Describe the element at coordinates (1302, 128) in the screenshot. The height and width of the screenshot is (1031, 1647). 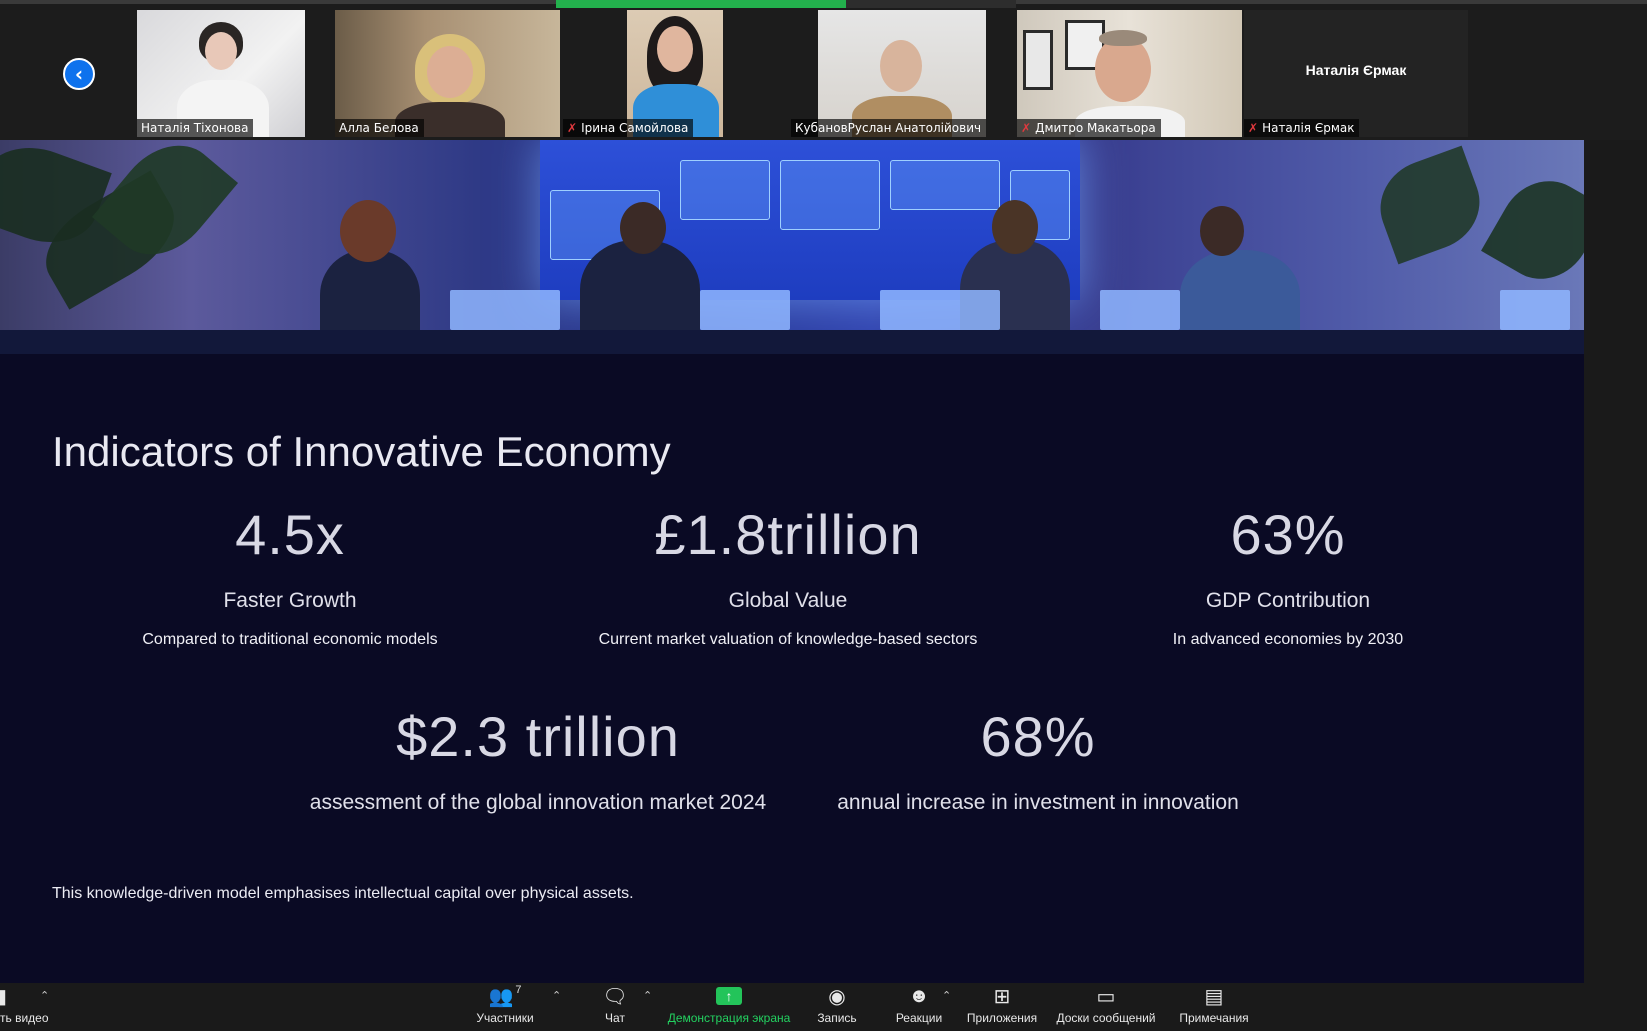
I see `participant-name-label: ✗ Наталія Єрмак` at that location.